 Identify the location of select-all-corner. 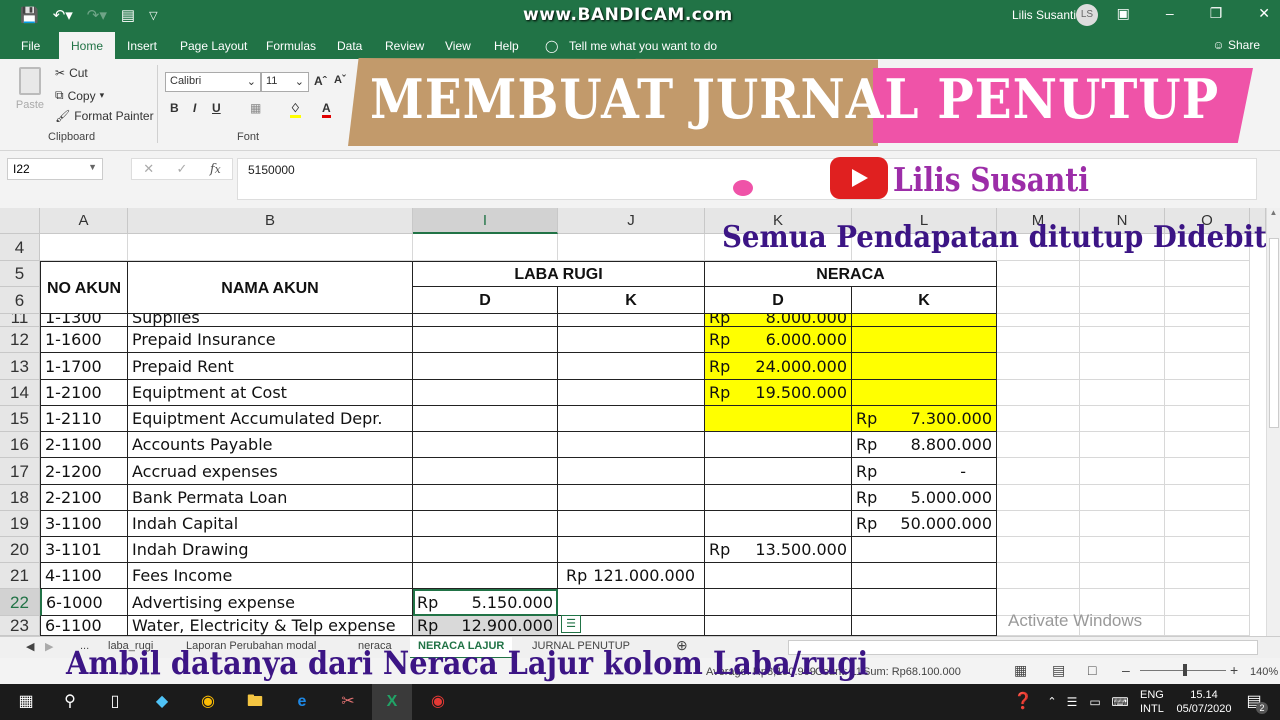
(20, 221).